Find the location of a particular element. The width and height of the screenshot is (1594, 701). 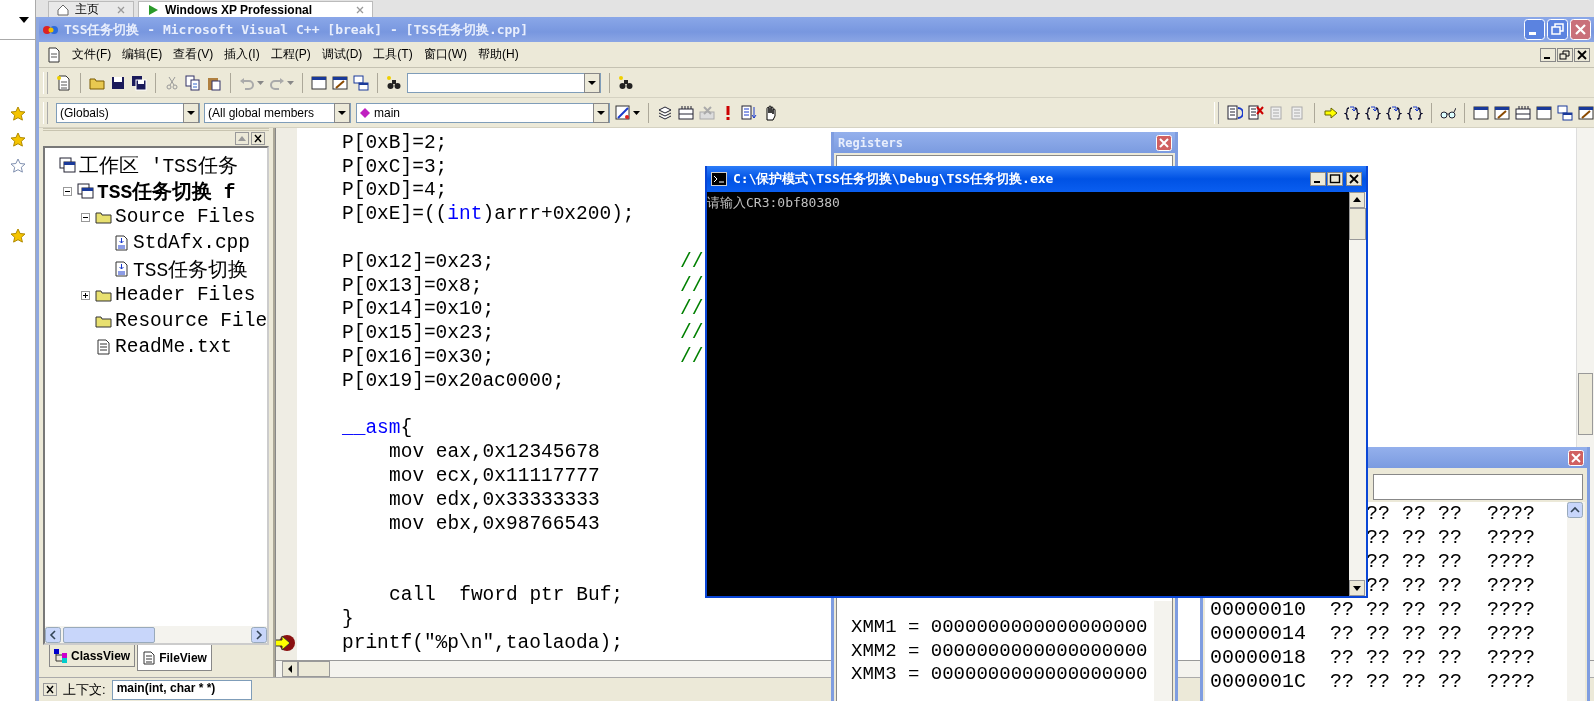

menu-item: 工具(T) is located at coordinates (393, 54).